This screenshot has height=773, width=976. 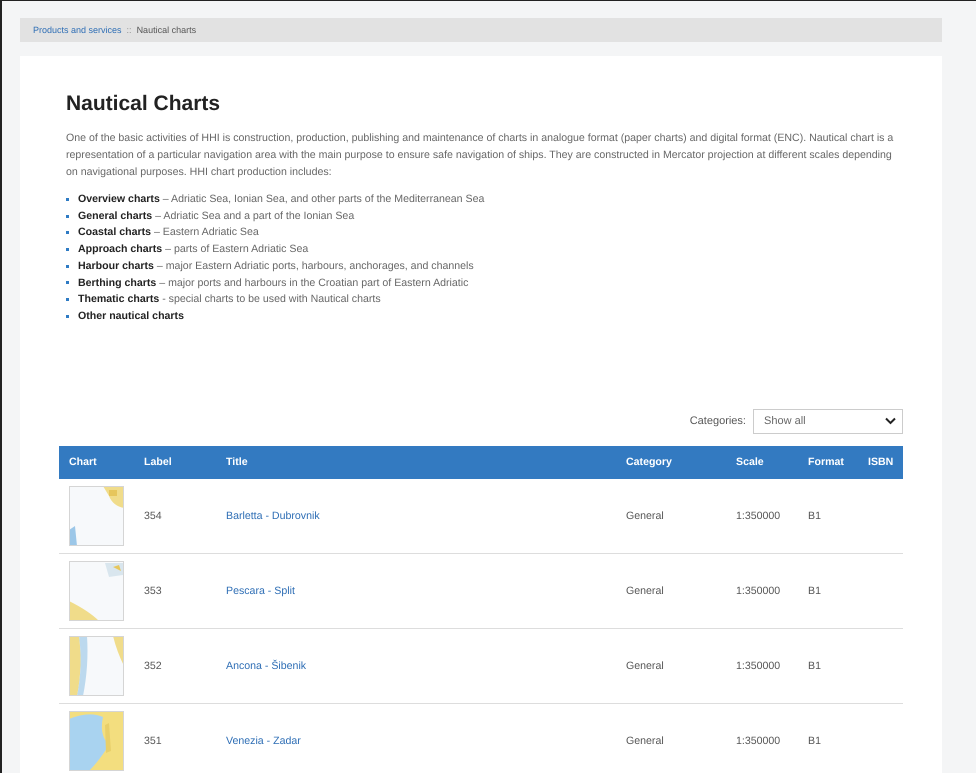 I want to click on categories-dropdown: Show all, so click(x=828, y=421).